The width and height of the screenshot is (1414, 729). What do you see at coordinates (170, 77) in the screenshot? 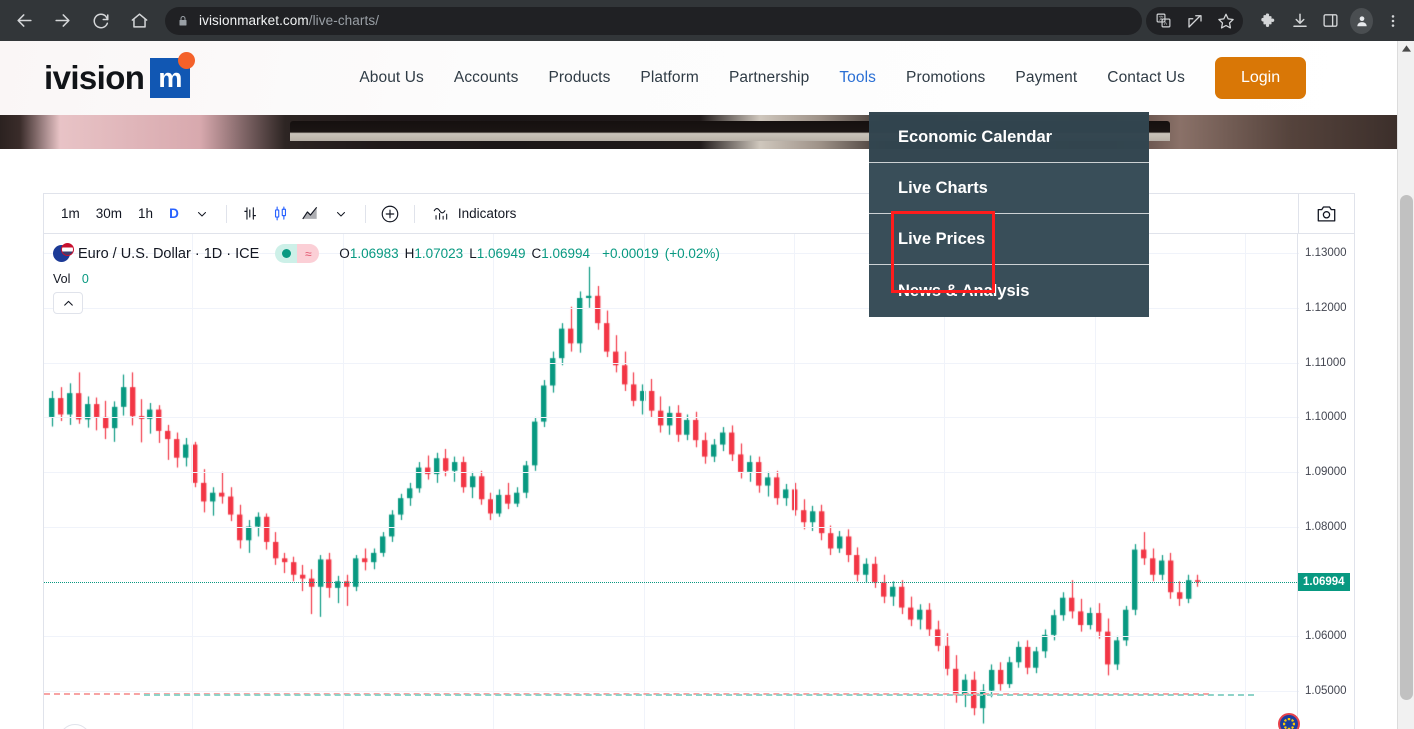
I see `logo-badge-letter: m` at bounding box center [170, 77].